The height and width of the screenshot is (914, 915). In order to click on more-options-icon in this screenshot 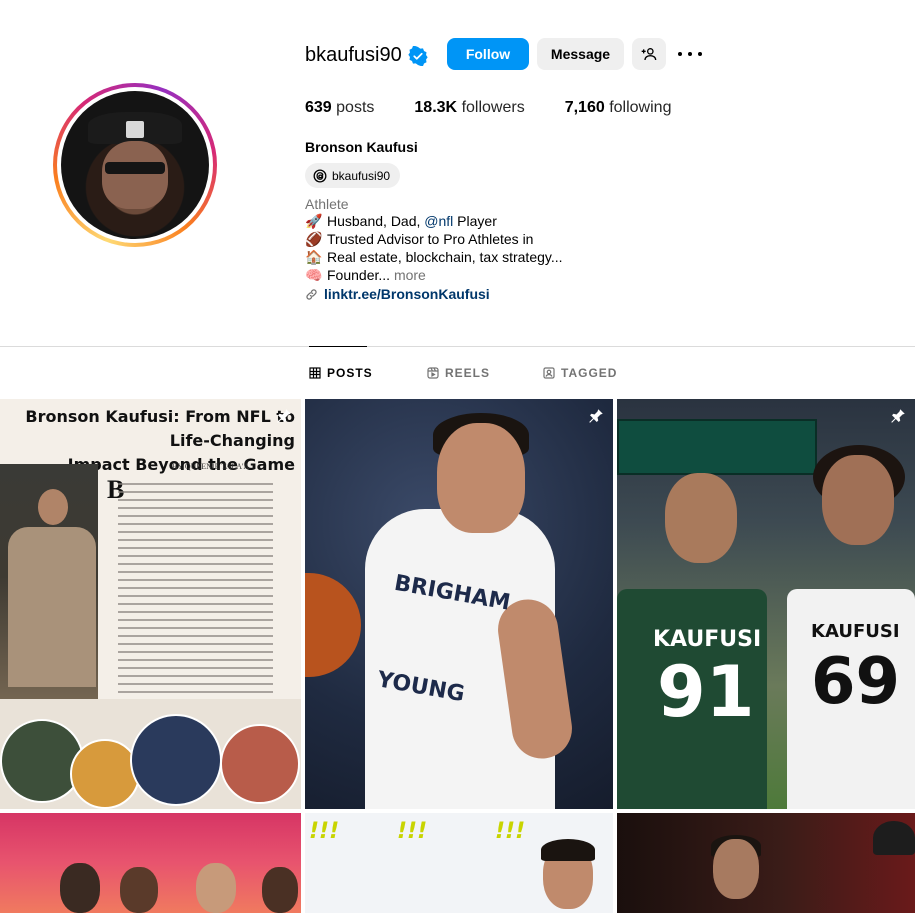, I will do `click(690, 54)`.